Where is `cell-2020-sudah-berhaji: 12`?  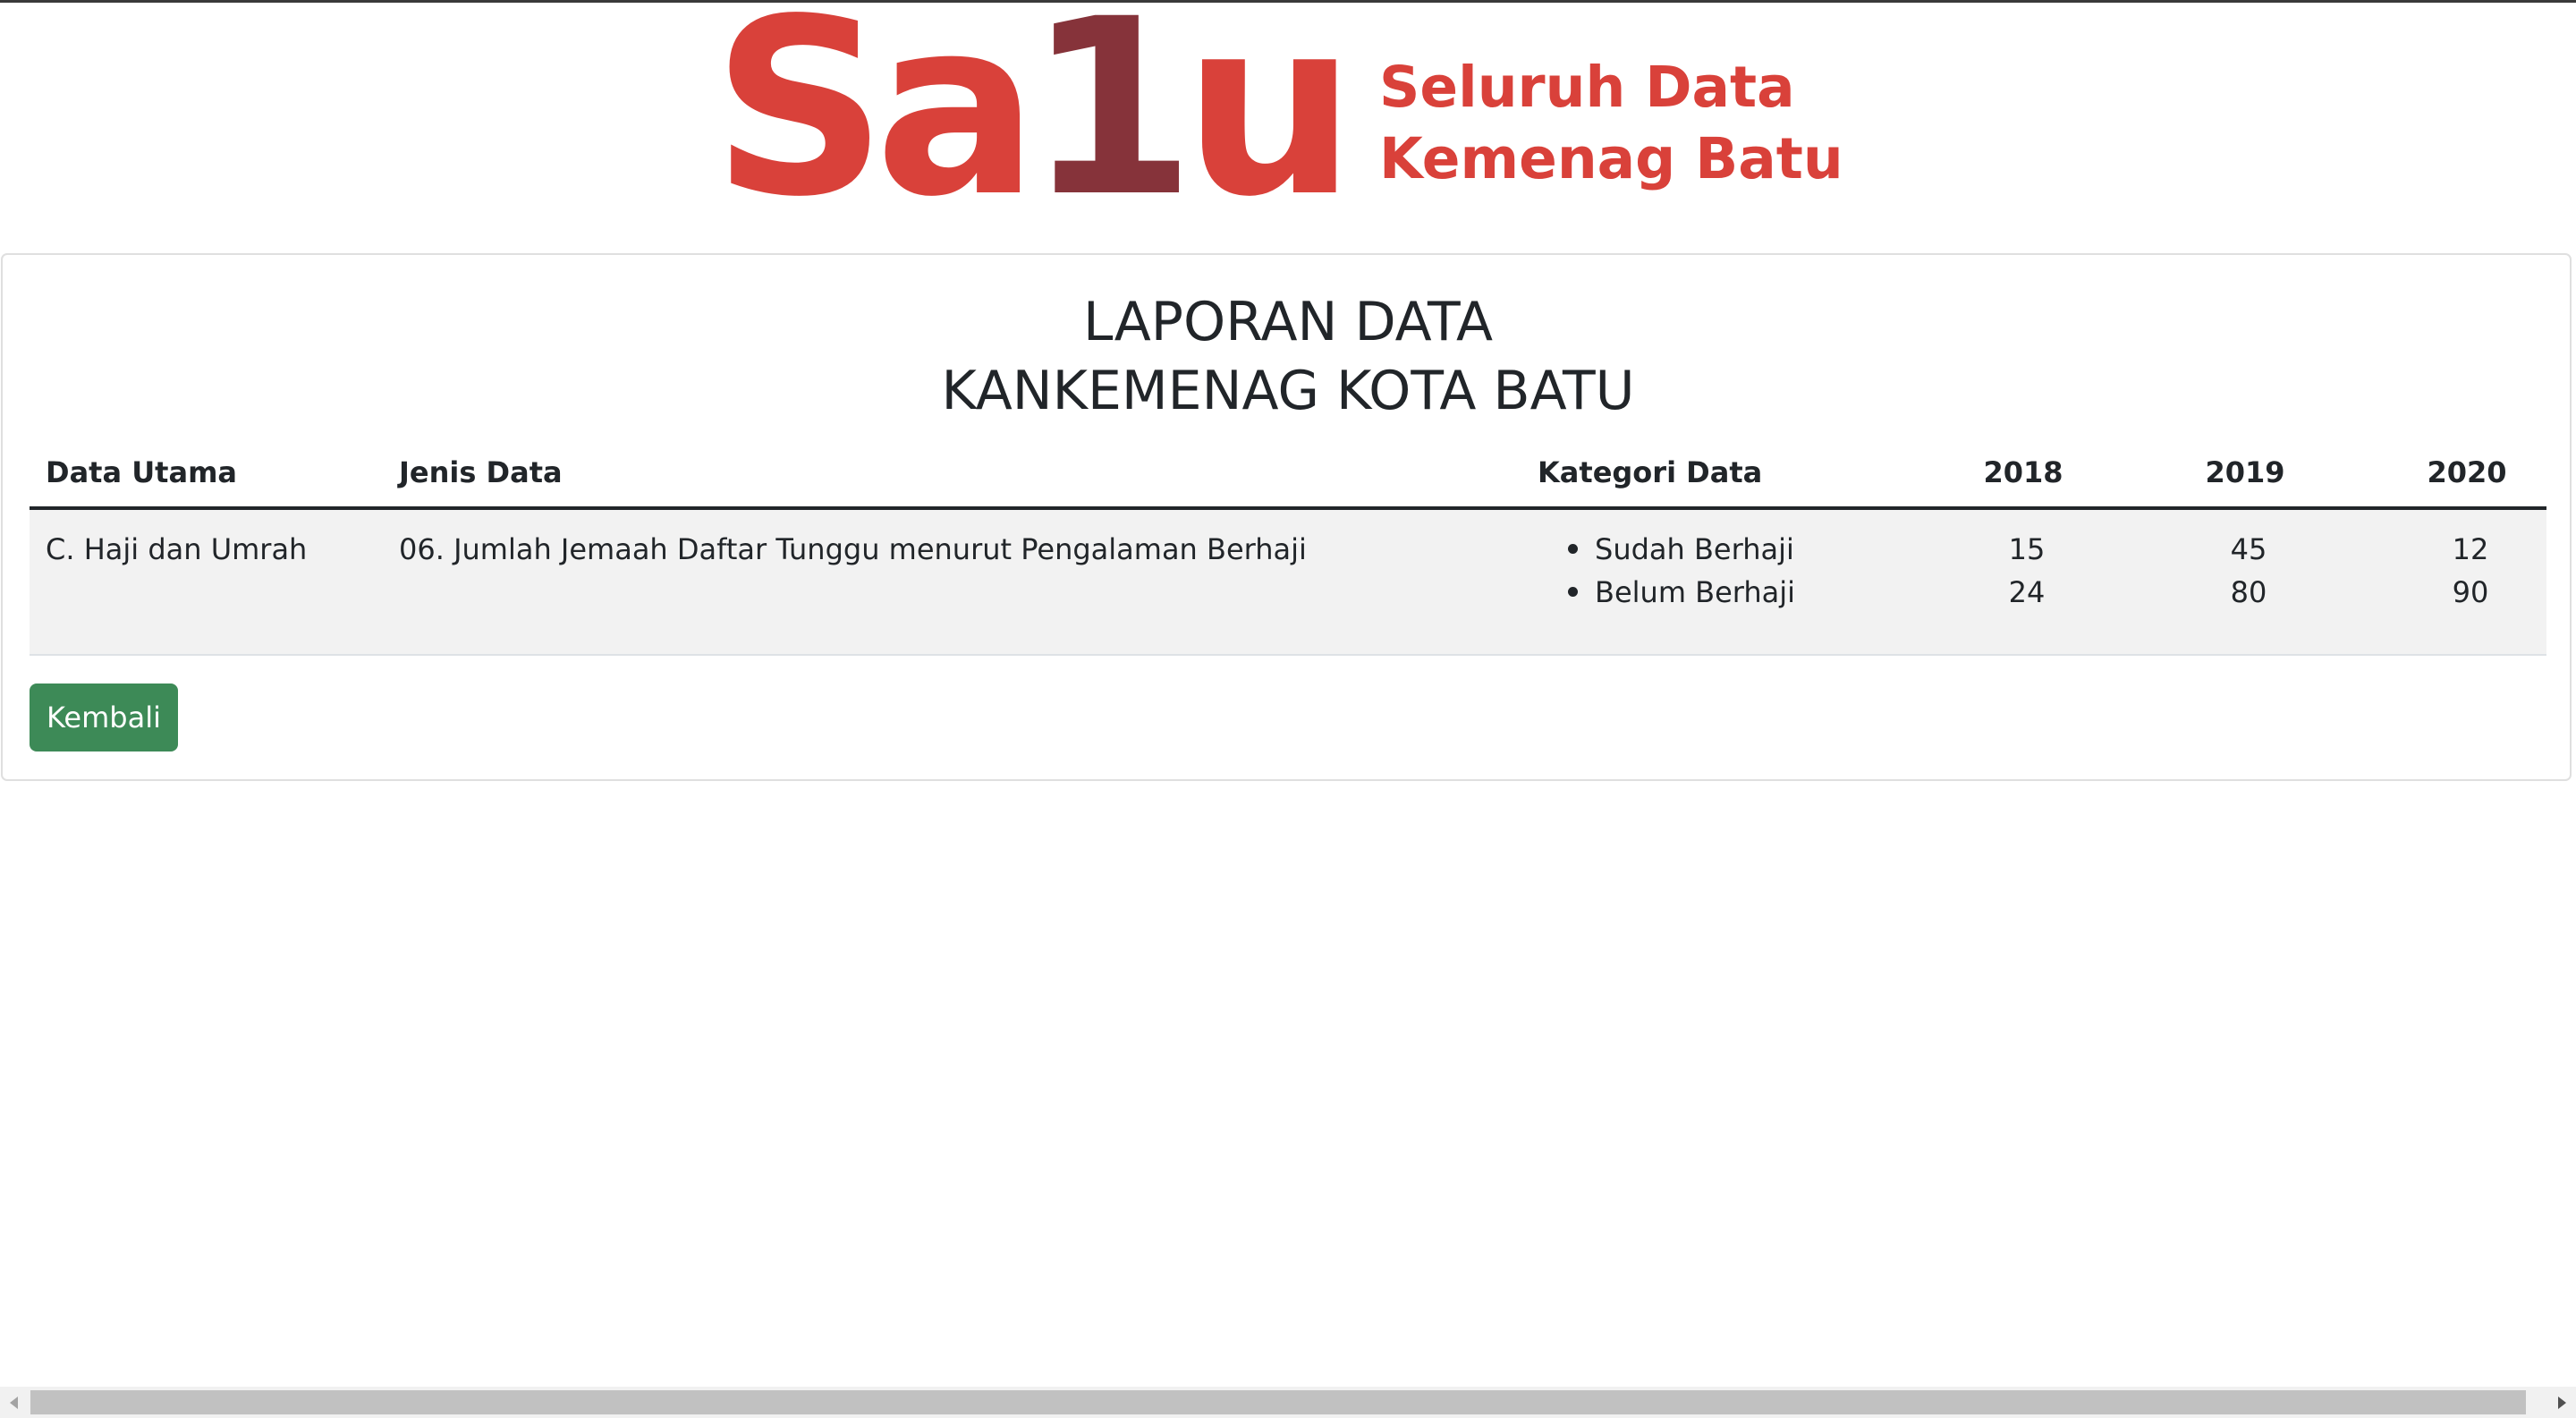 cell-2020-sudah-berhaji: 12 is located at coordinates (2470, 549).